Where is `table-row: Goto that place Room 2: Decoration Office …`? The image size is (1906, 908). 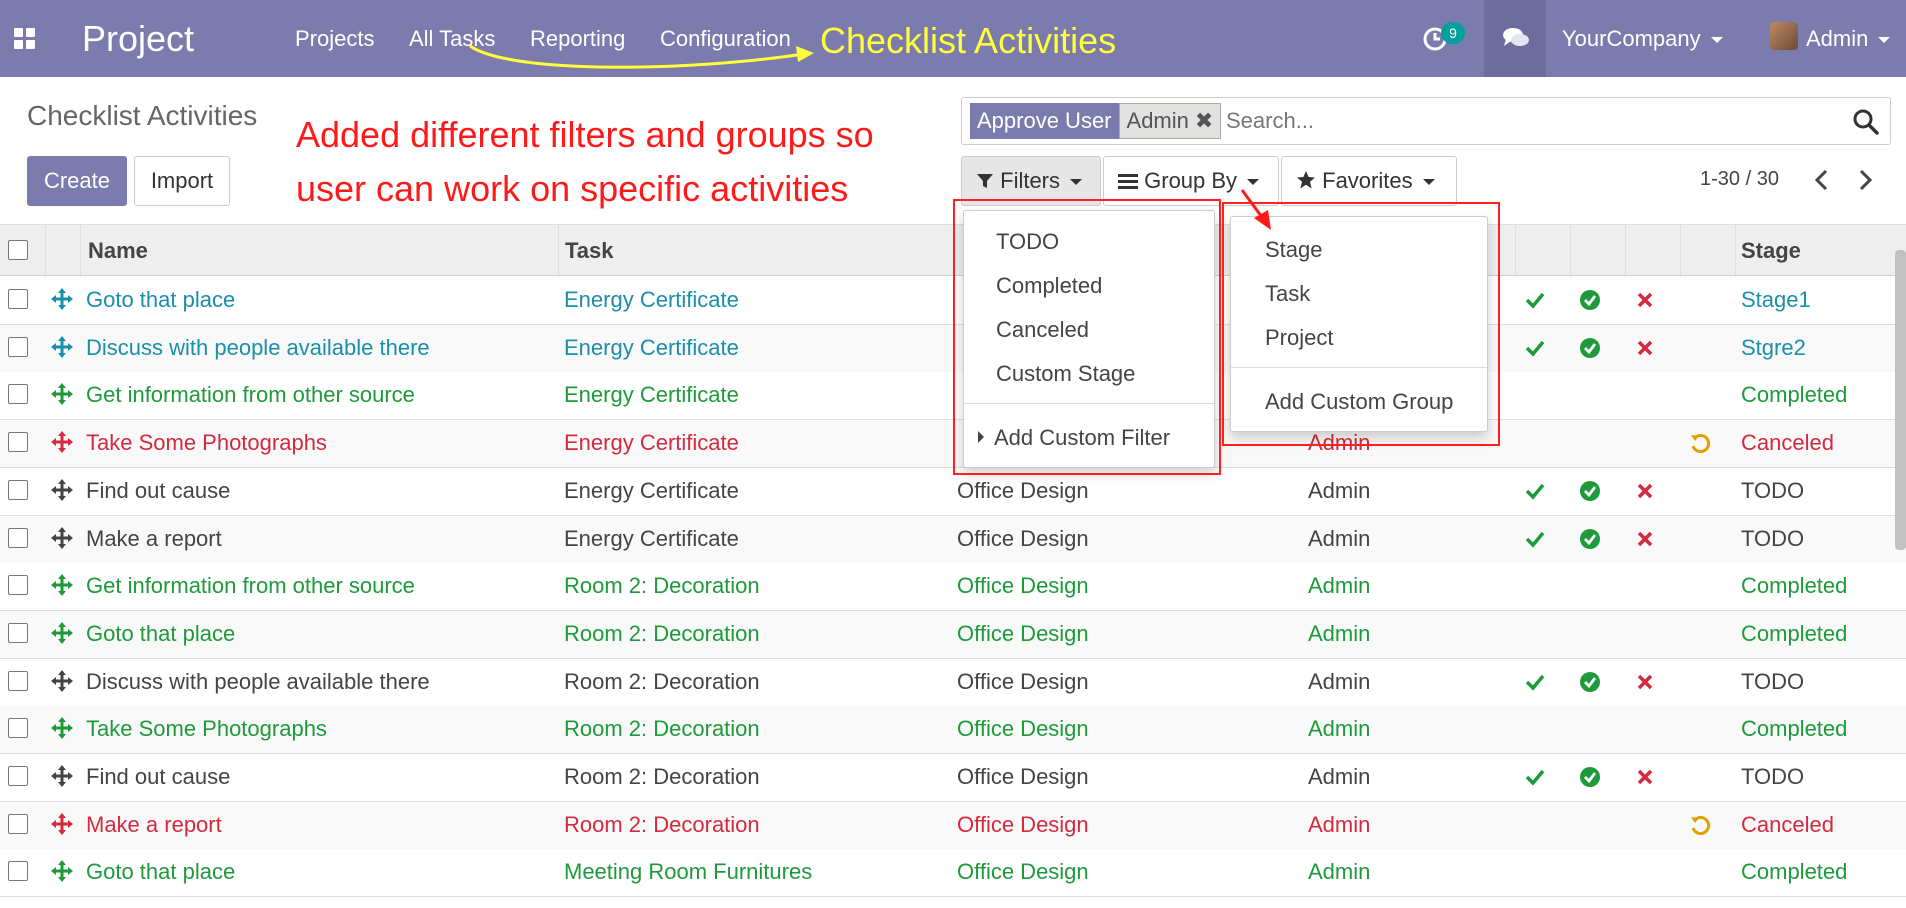 table-row: Goto that place Room 2: Decoration Office … is located at coordinates (953, 634).